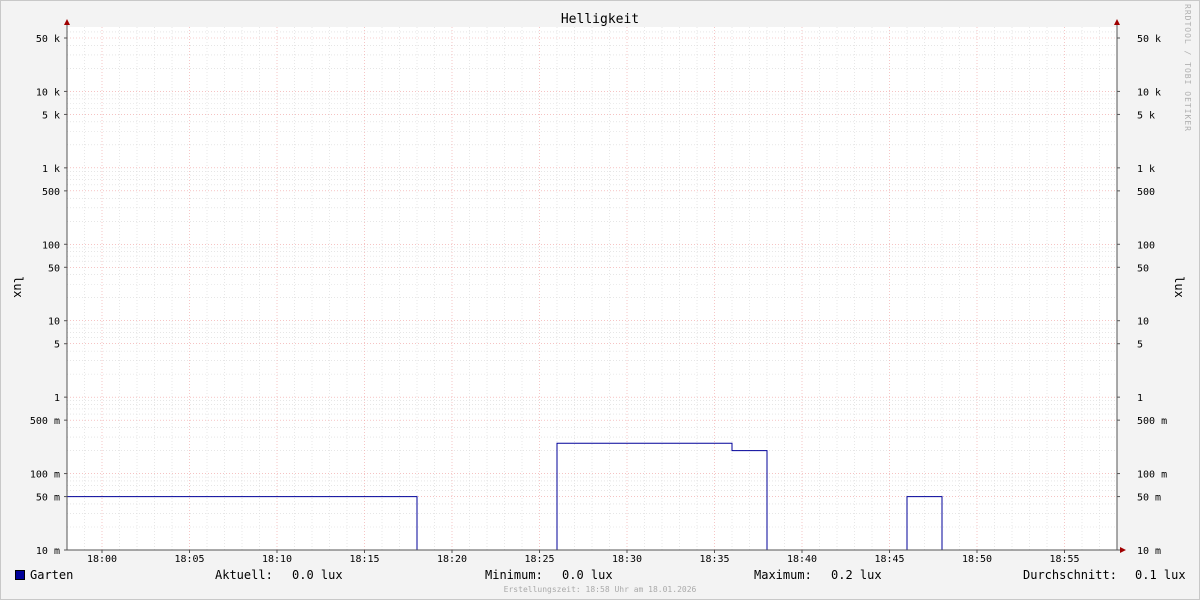 This screenshot has height=600, width=1200. I want to click on y-tick-label-right: 5, so click(1140, 345).